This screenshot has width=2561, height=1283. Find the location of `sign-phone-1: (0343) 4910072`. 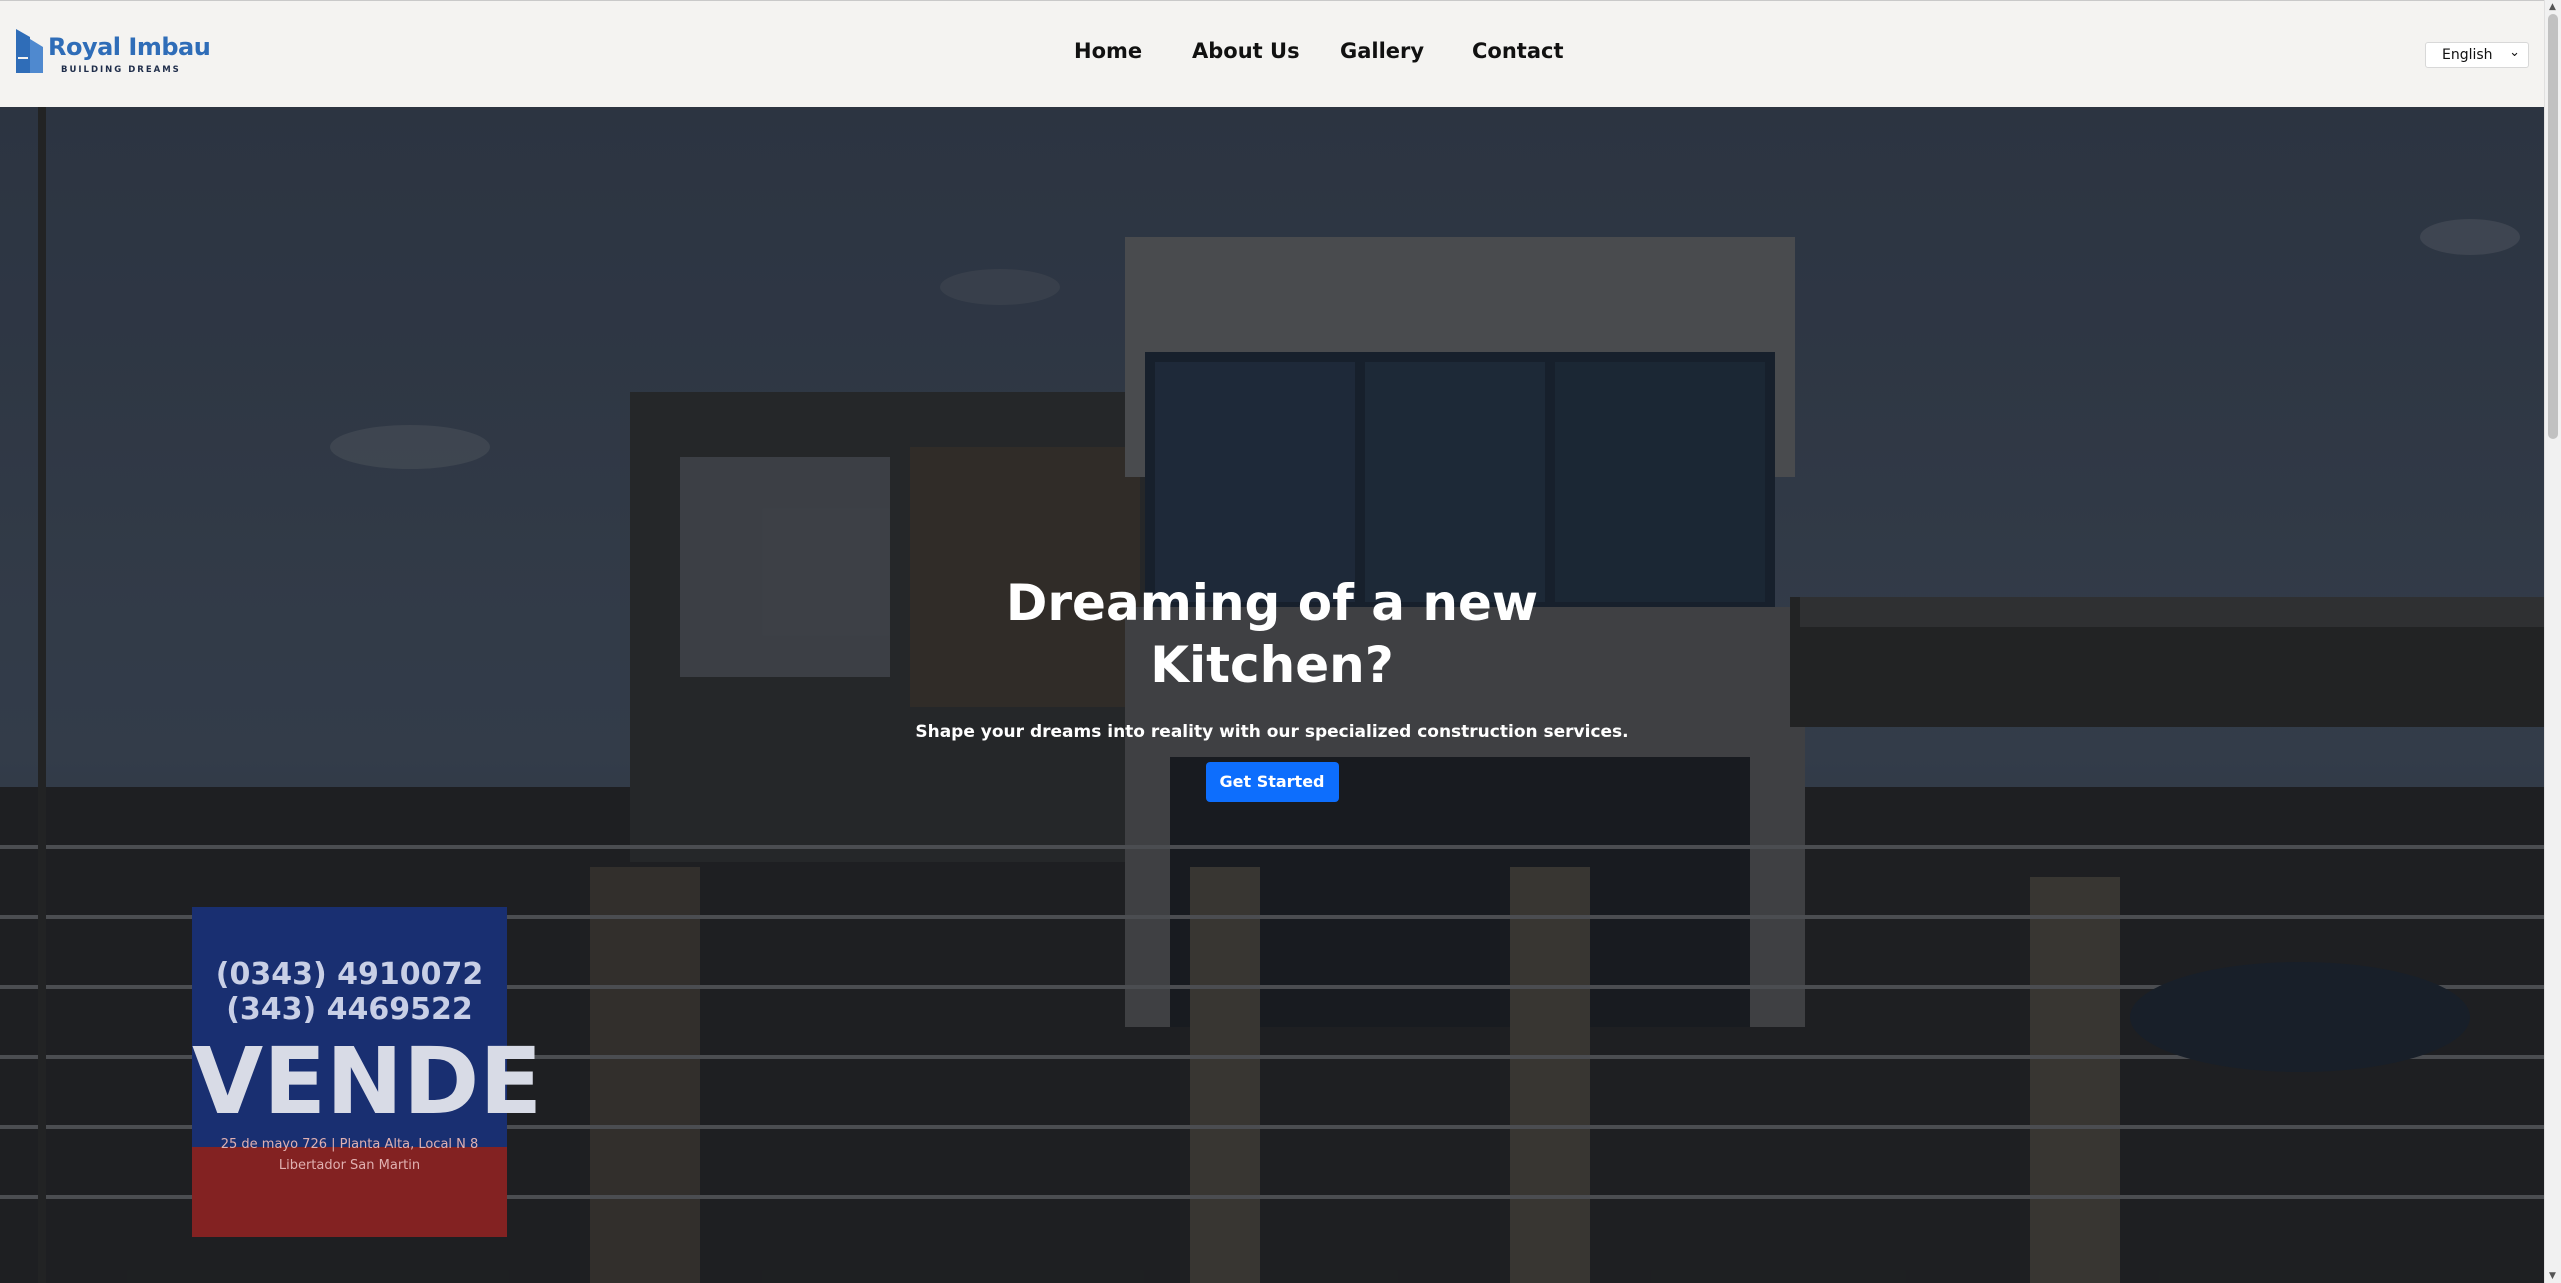

sign-phone-1: (0343) 4910072 is located at coordinates (349, 974).